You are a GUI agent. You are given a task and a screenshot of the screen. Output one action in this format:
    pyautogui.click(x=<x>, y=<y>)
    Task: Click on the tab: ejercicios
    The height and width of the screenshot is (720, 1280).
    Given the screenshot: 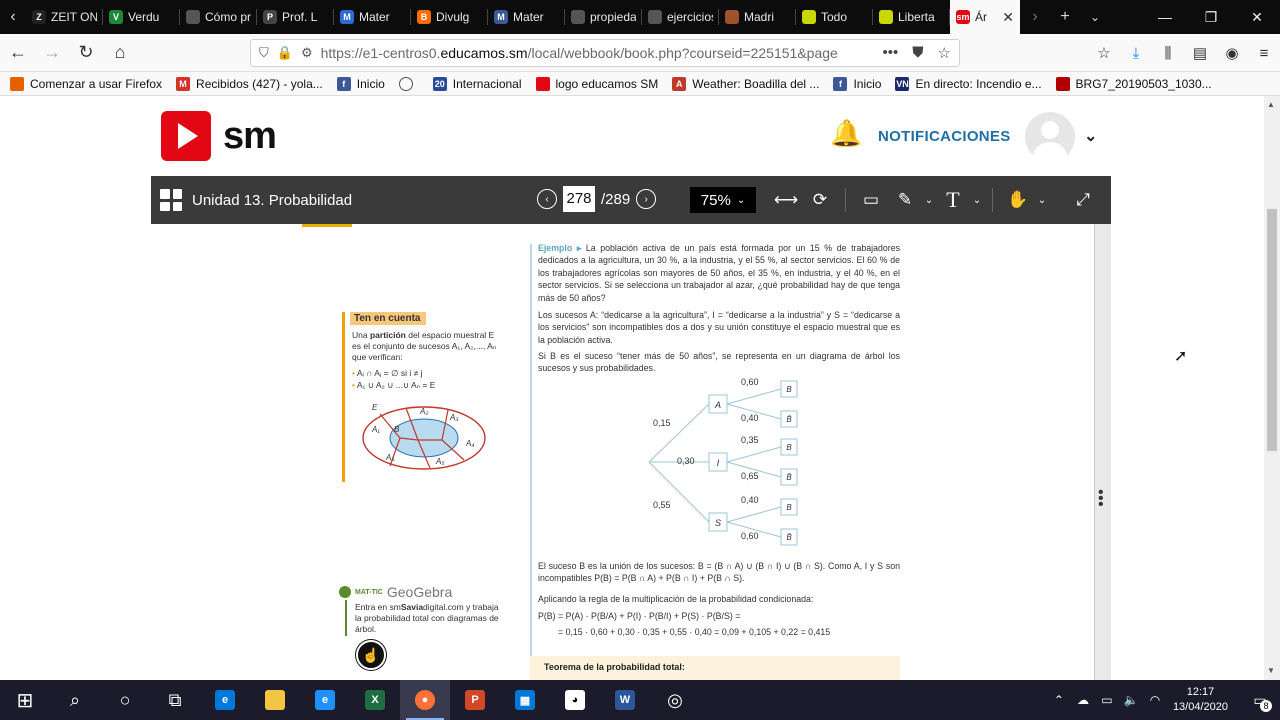 What is the action you would take?
    pyautogui.click(x=680, y=17)
    